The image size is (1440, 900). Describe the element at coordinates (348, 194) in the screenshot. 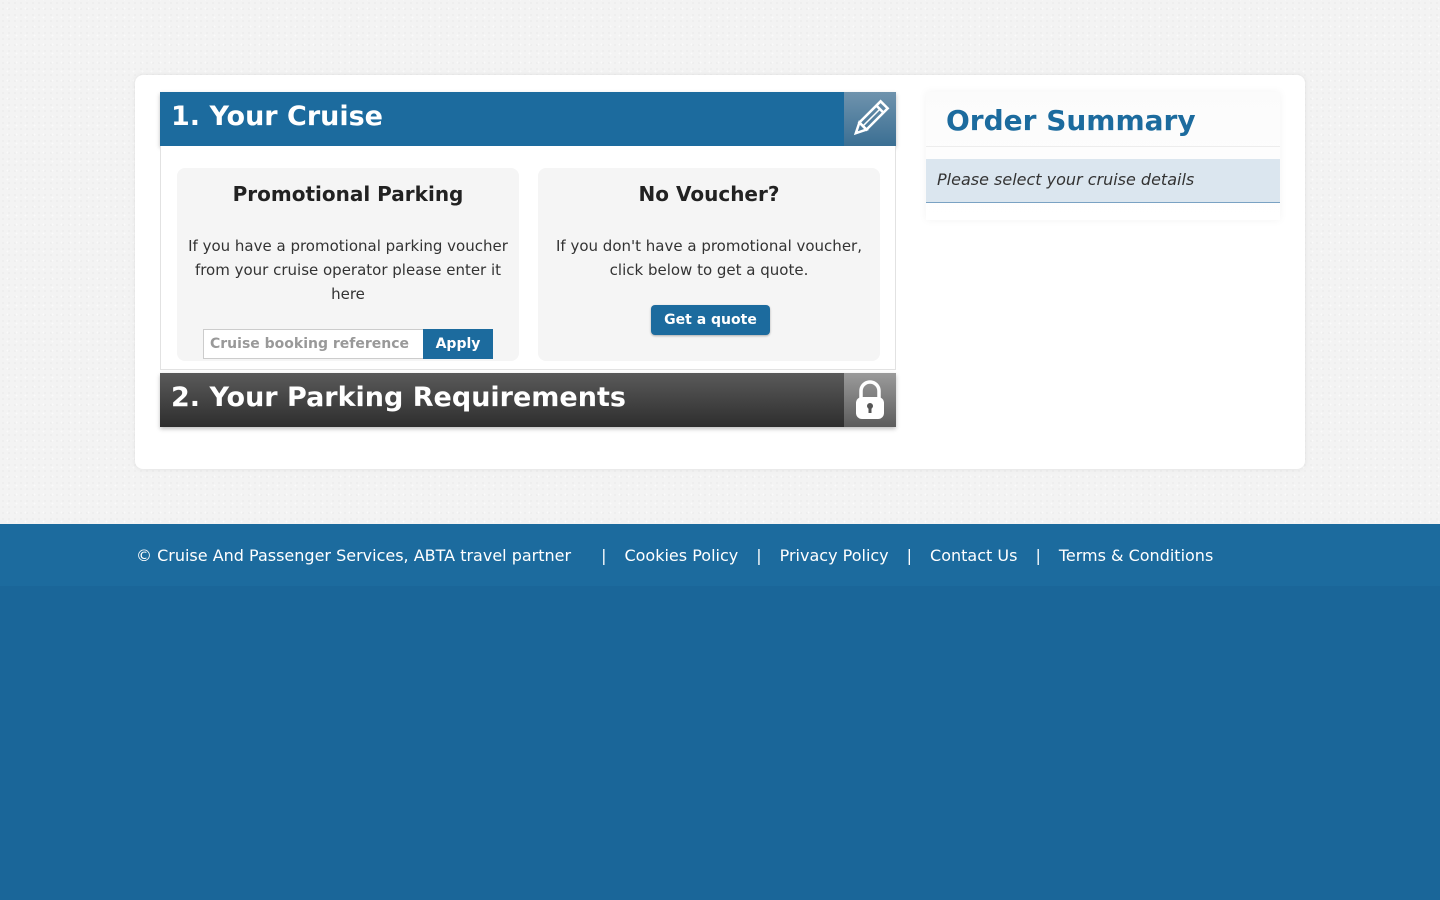

I see `promotional-parking-heading: Promotional Parking` at that location.